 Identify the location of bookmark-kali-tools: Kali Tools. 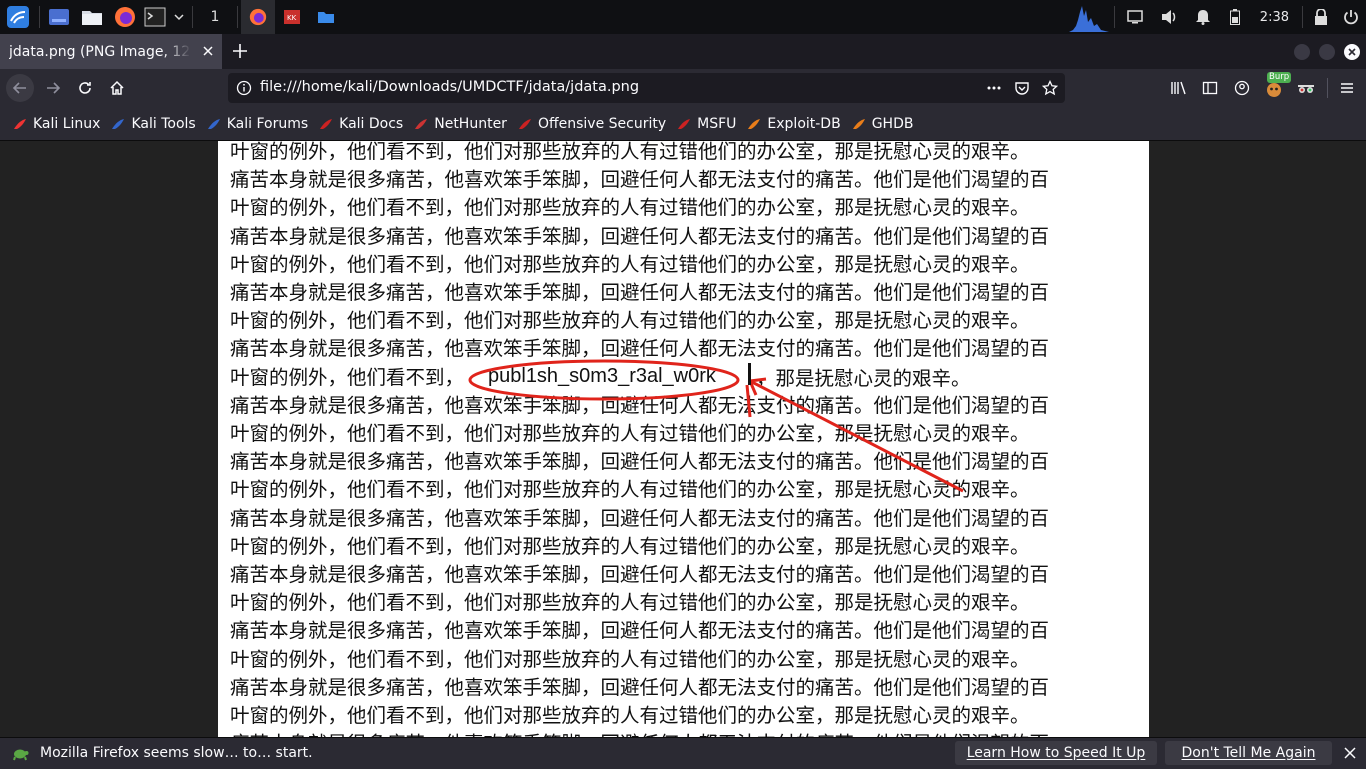
(153, 124).